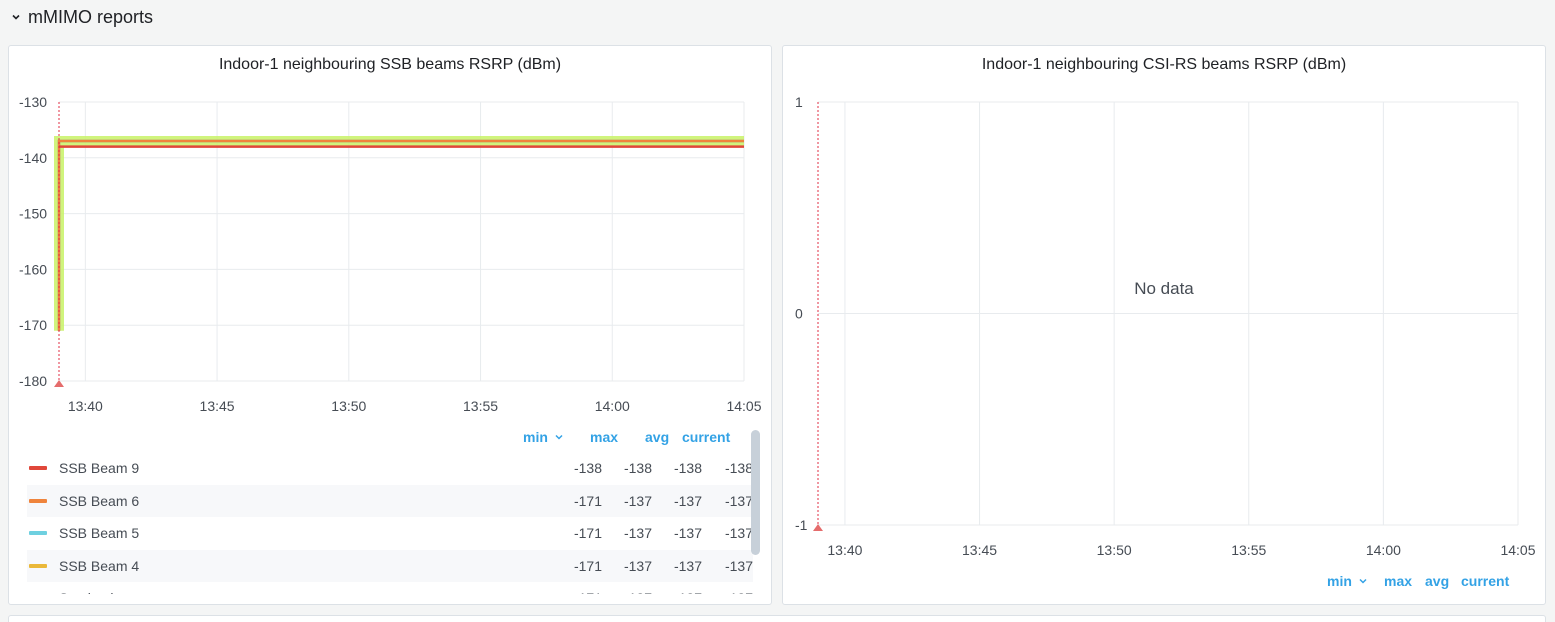 Image resolution: width=1555 pixels, height=622 pixels. What do you see at coordinates (738, 468) in the screenshot?
I see `legend-value-current: -138` at bounding box center [738, 468].